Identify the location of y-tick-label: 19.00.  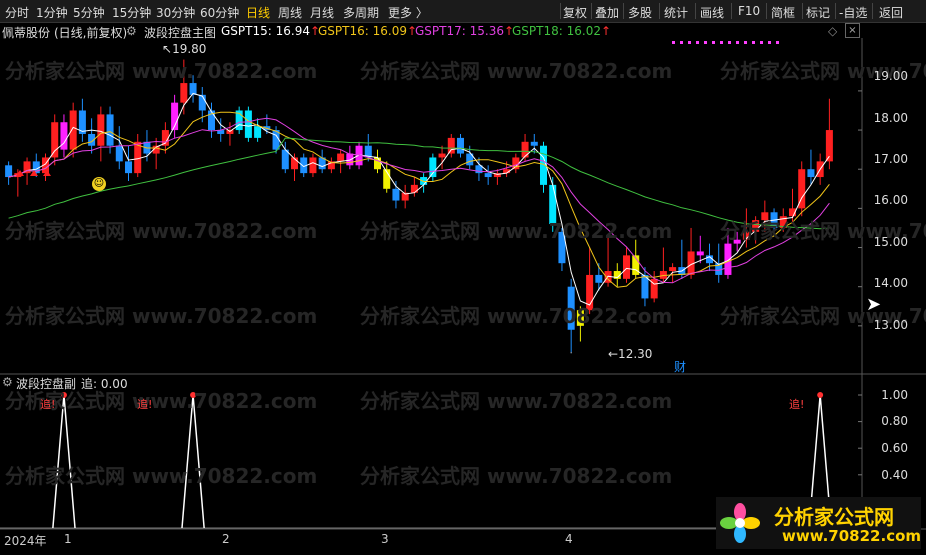
(890, 76).